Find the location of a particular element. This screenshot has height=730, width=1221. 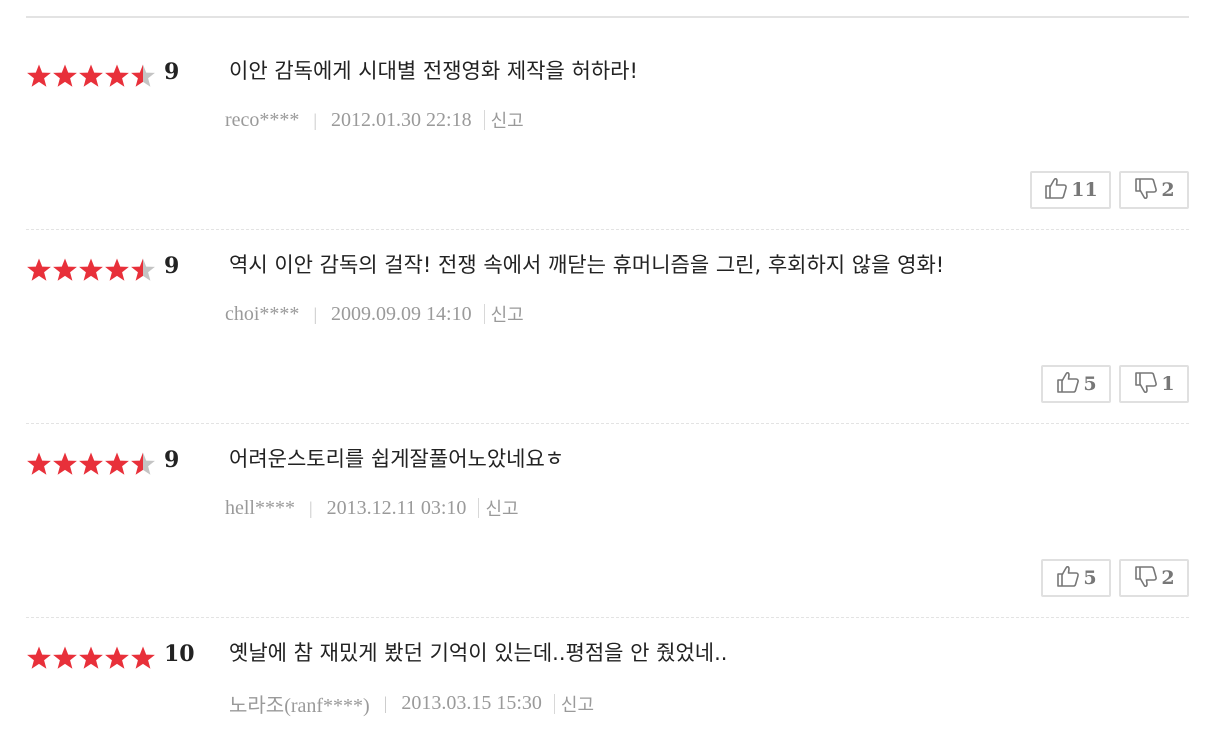

review-text: 이안 감독에게 시대별 전쟁영화 제작을 허하라! is located at coordinates (433, 71).